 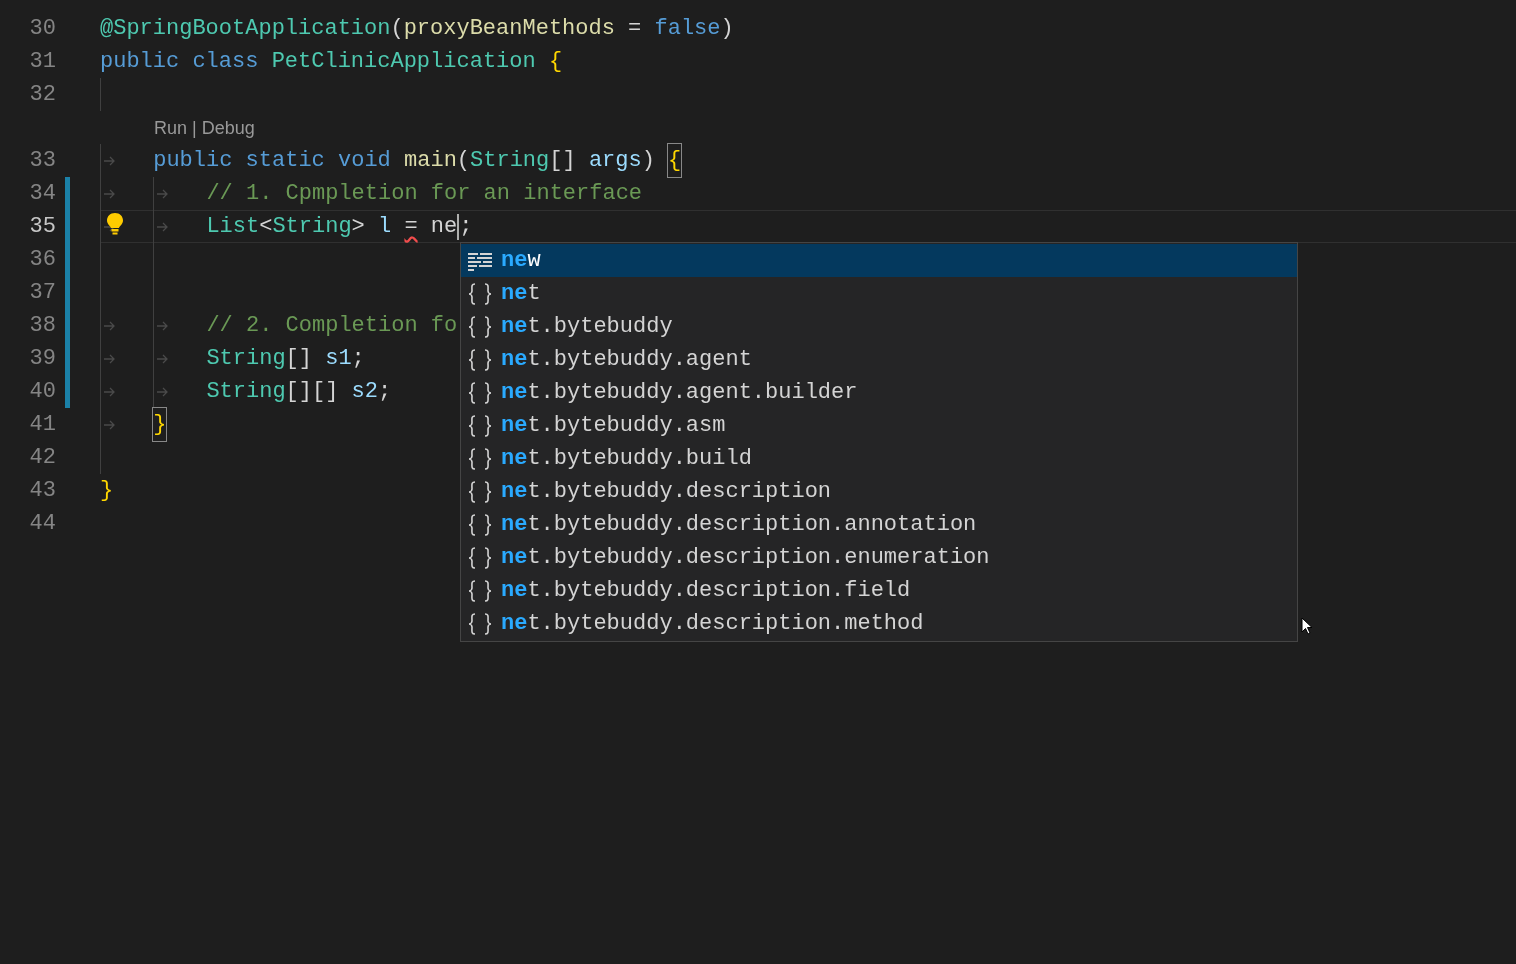 I want to click on suggestion-item: net.bytebuddy, so click(x=879, y=326).